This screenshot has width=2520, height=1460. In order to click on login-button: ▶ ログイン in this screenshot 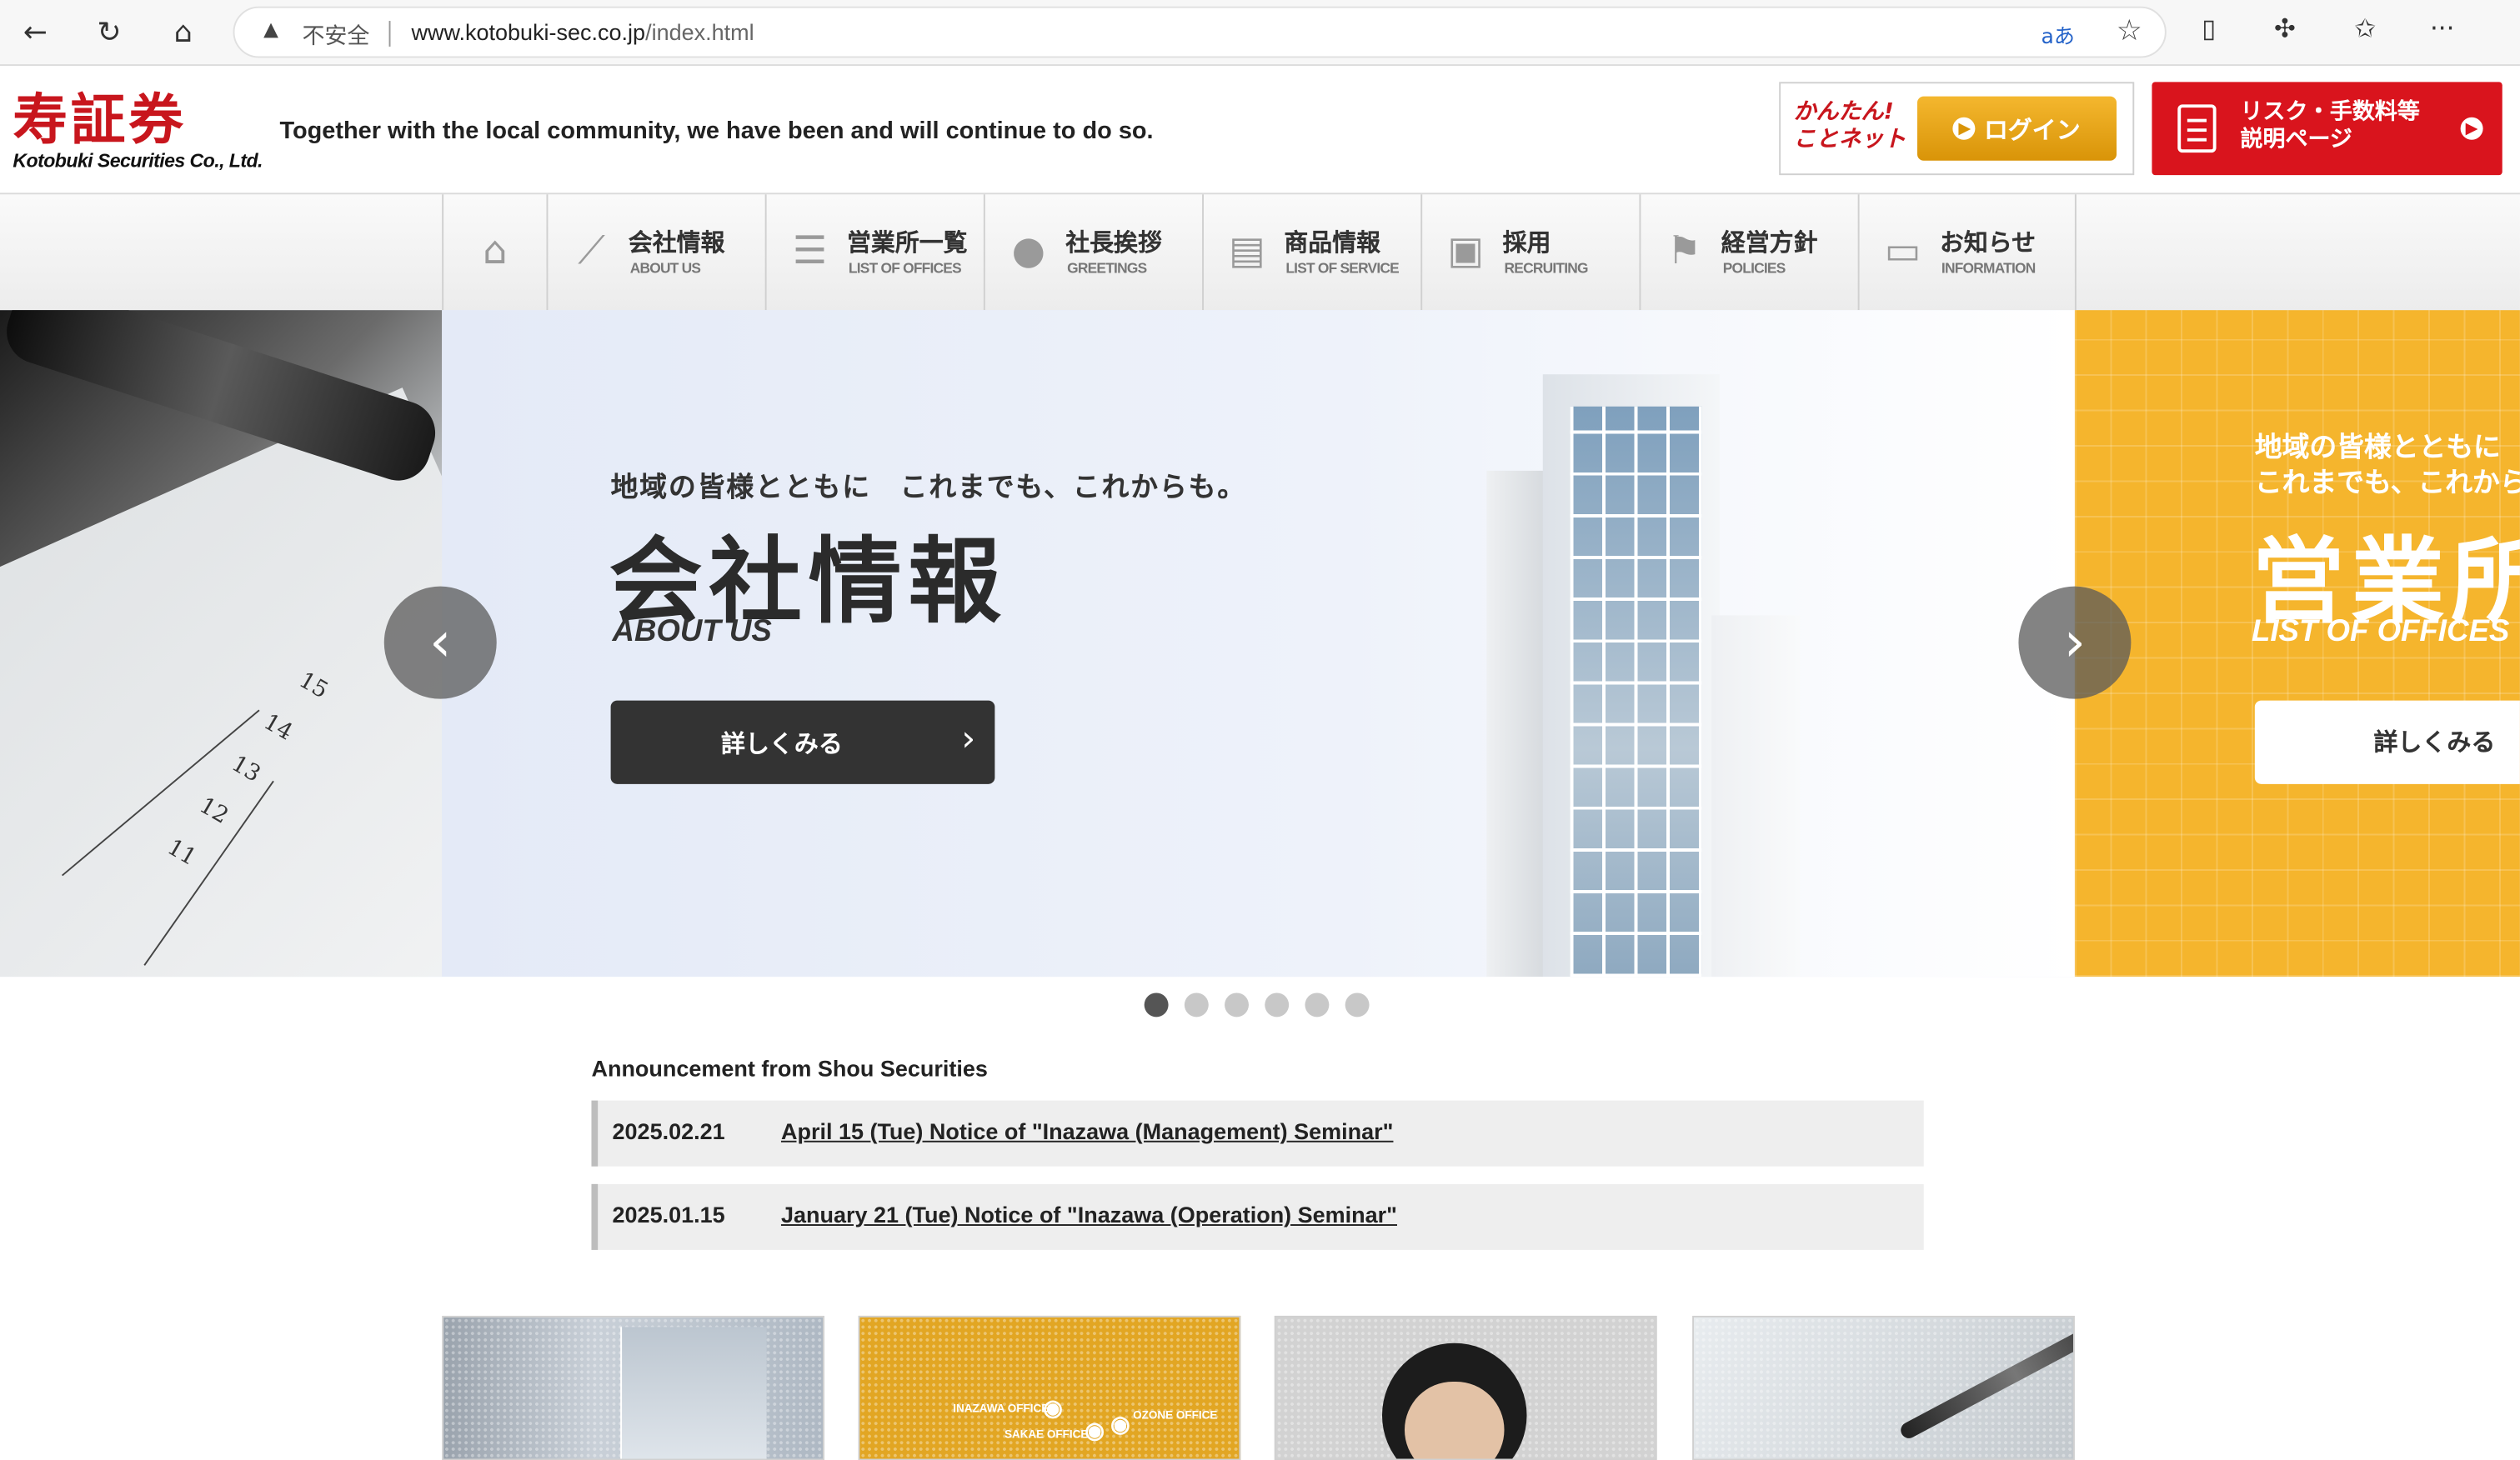, I will do `click(2016, 128)`.